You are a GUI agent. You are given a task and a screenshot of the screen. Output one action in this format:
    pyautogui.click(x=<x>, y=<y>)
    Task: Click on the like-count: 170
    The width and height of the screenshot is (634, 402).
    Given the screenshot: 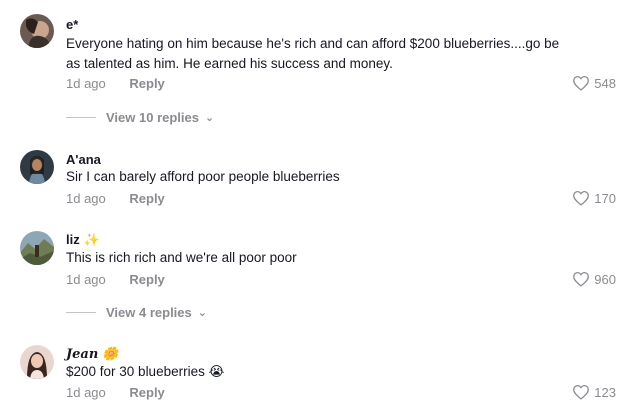 What is the action you would take?
    pyautogui.click(x=605, y=198)
    